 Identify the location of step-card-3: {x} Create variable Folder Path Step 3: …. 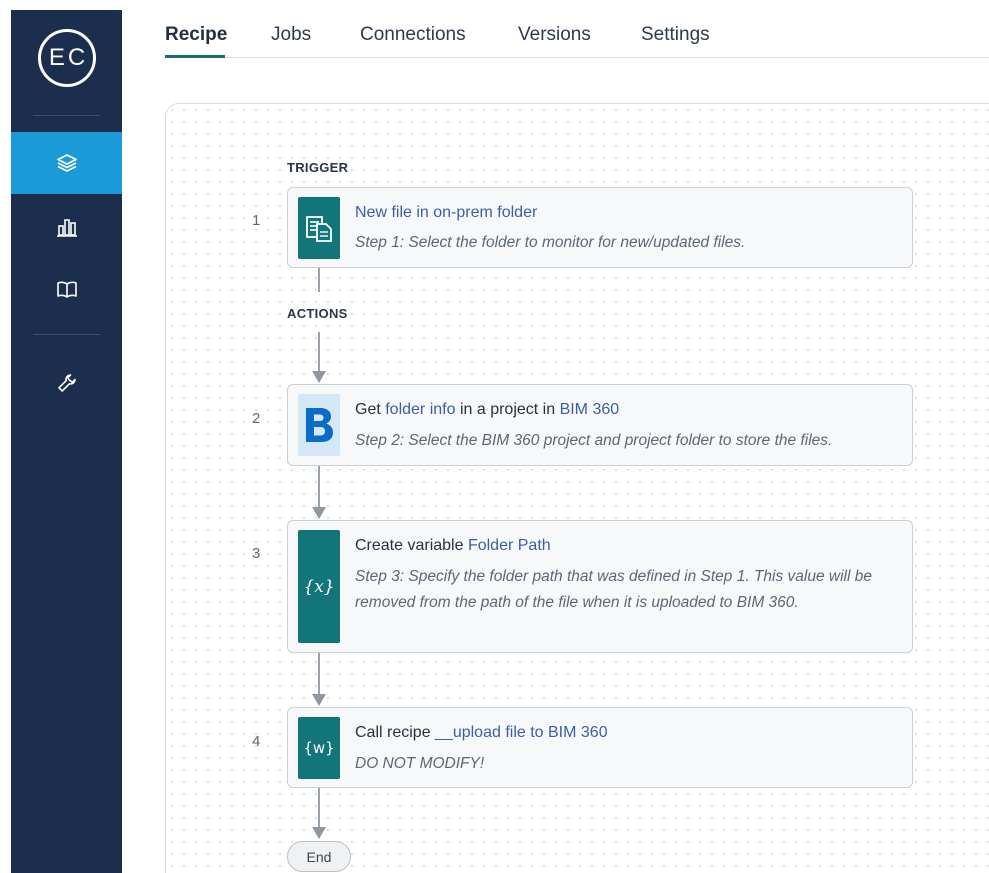
(600, 586).